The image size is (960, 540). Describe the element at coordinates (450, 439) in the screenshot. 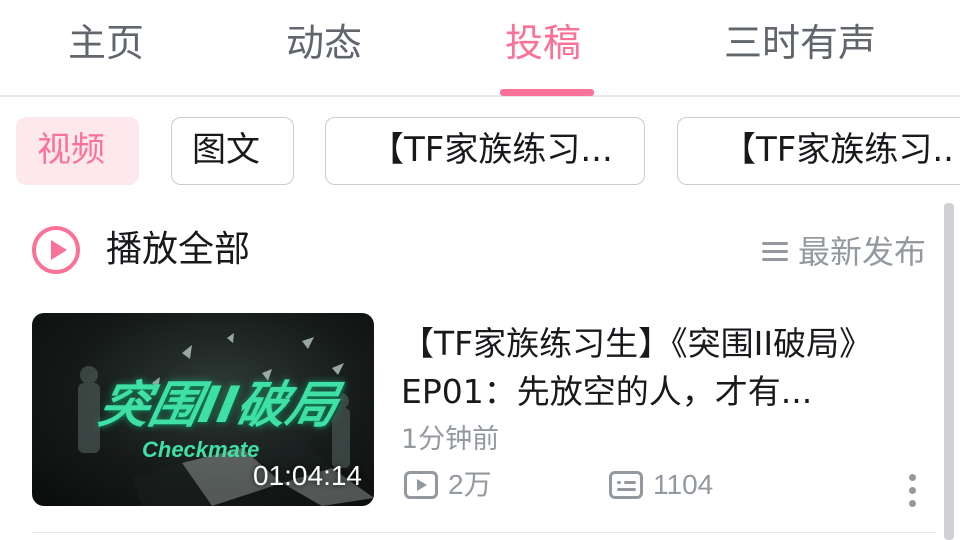

I see `publish-time: 1分钟前` at that location.